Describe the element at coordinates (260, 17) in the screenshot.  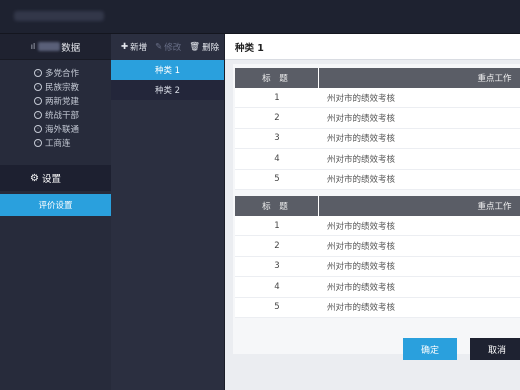
I see `top-header` at that location.